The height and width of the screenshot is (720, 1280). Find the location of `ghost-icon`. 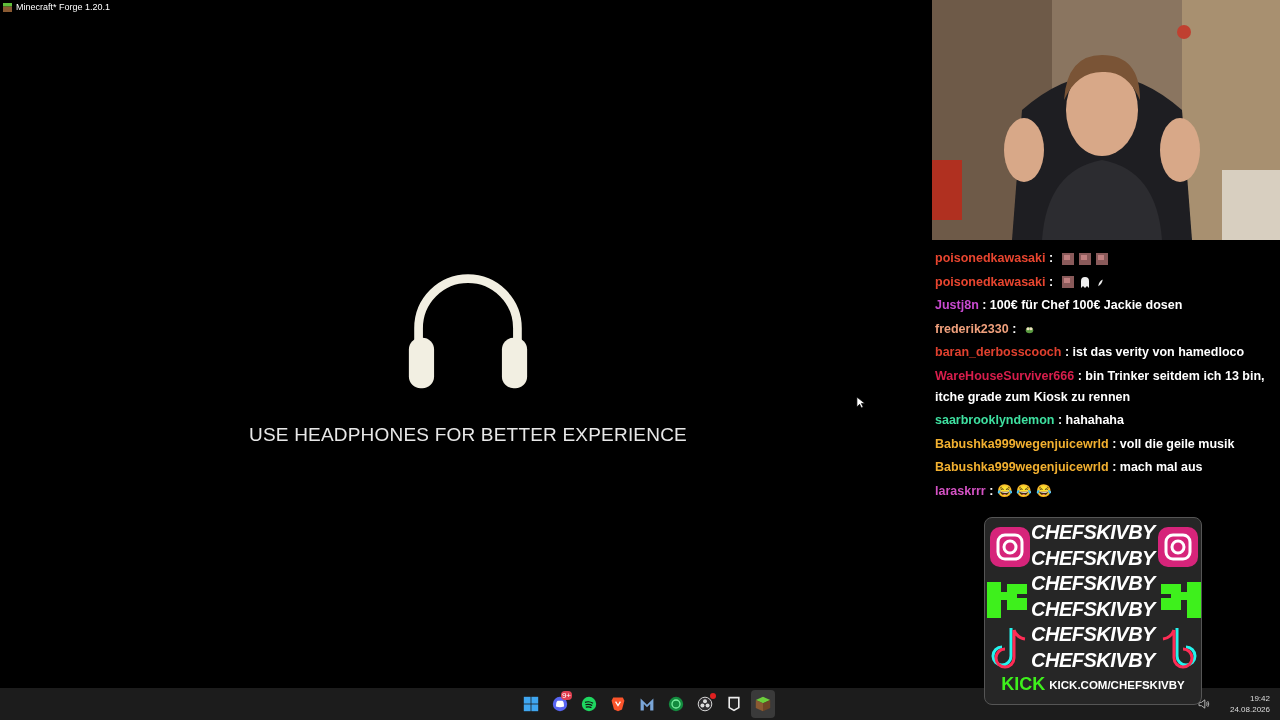

ghost-icon is located at coordinates (1084, 282).